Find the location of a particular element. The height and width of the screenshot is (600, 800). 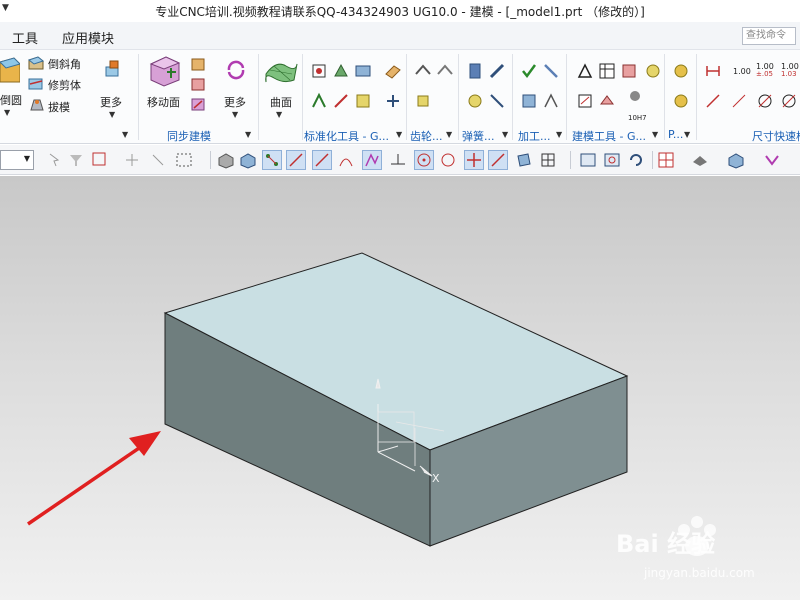

std-group-dropdown-icon: ▼ is located at coordinates (399, 134).